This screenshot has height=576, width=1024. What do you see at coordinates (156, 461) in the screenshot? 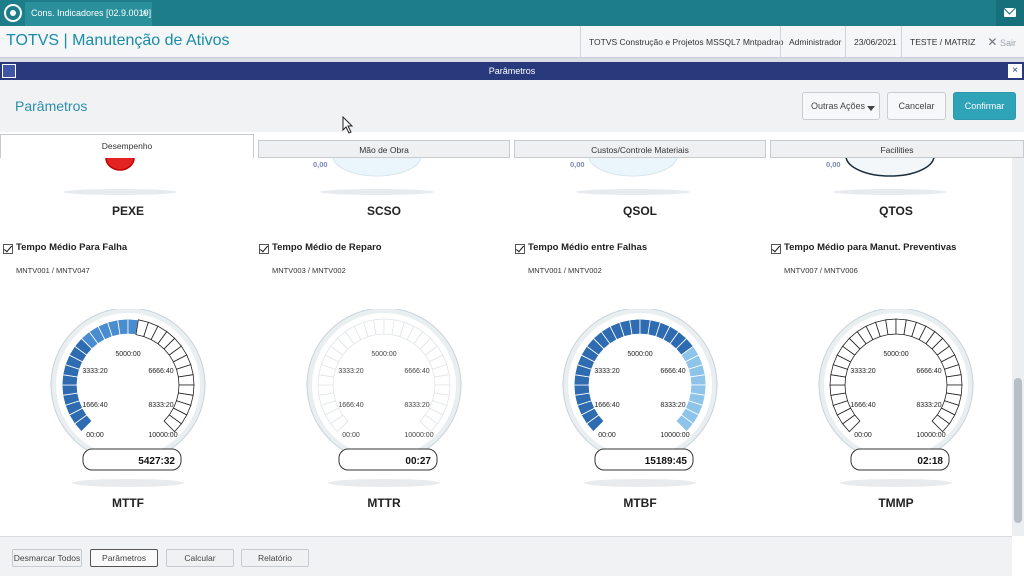
I see `gauge-value-text: 5427:32` at bounding box center [156, 461].